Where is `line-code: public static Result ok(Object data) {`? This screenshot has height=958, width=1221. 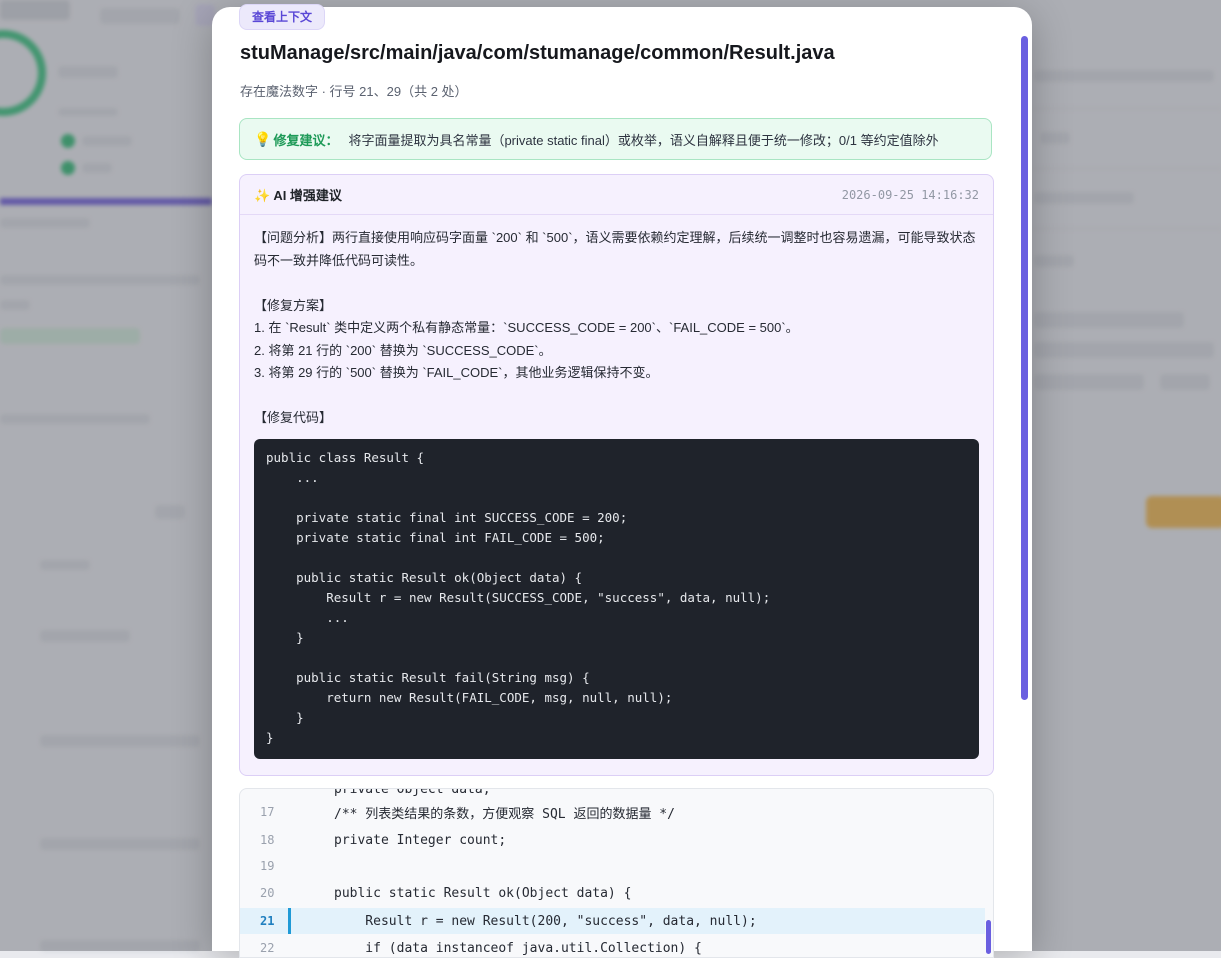
line-code: public static Result ok(Object data) { is located at coordinates (483, 893).